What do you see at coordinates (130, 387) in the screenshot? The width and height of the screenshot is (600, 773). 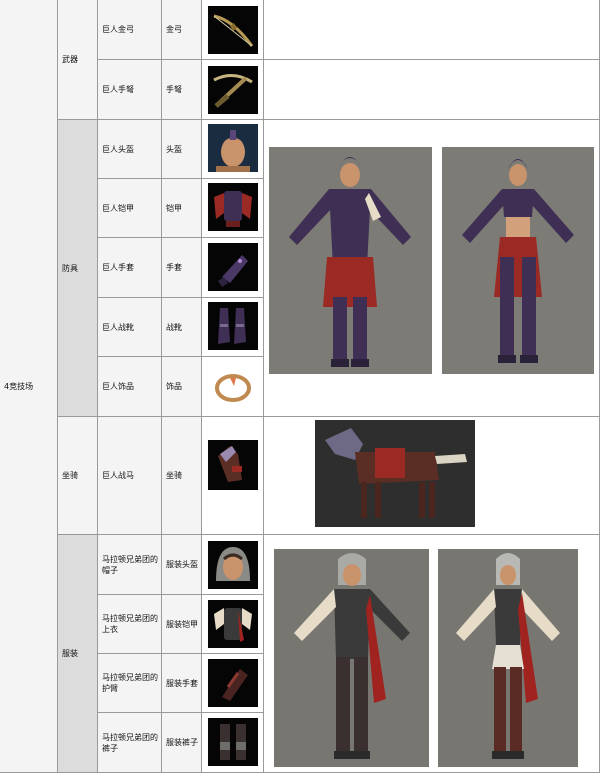 I see `item-name: 巨人饰品` at bounding box center [130, 387].